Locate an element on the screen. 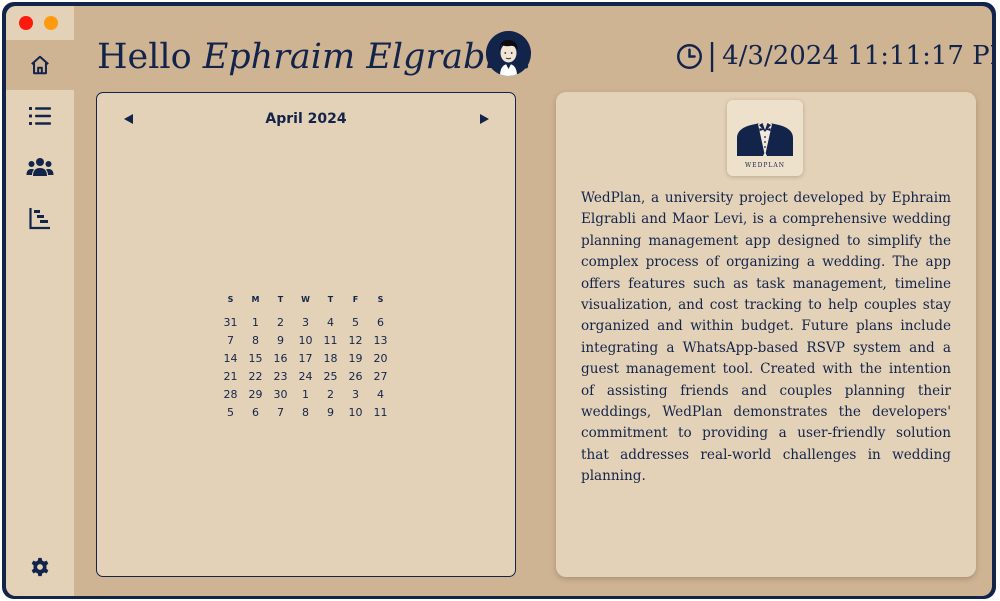 The image size is (1000, 601). timeline-icon is located at coordinates (39, 219).